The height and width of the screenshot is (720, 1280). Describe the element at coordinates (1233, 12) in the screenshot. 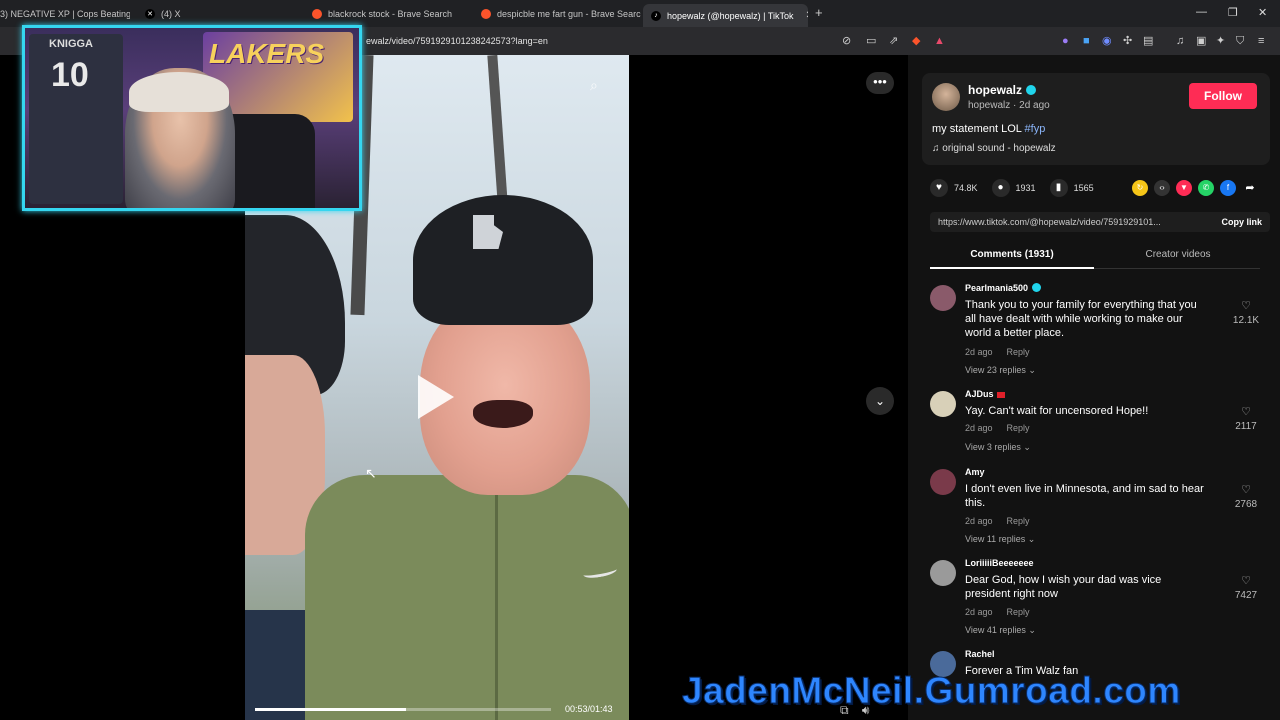

I see `restore-button: ❐` at that location.